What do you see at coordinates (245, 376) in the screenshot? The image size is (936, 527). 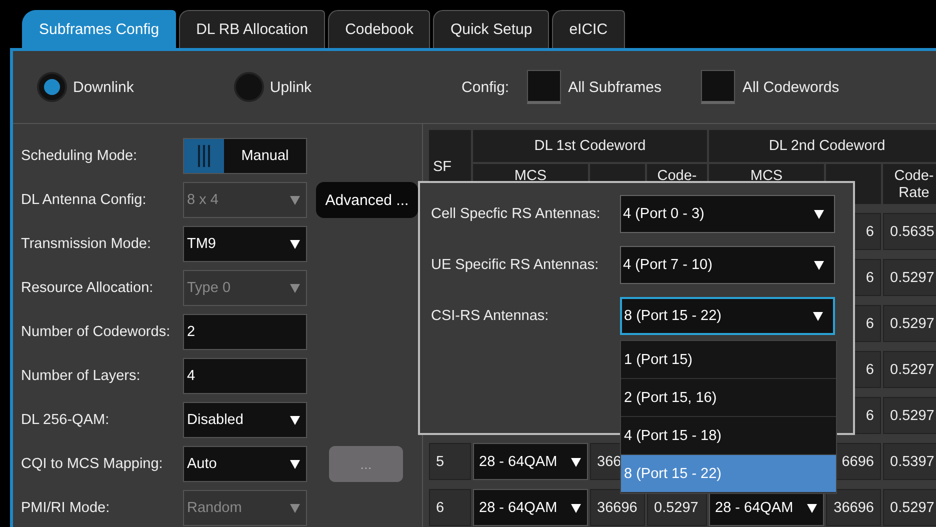 I see `input-field: 4` at bounding box center [245, 376].